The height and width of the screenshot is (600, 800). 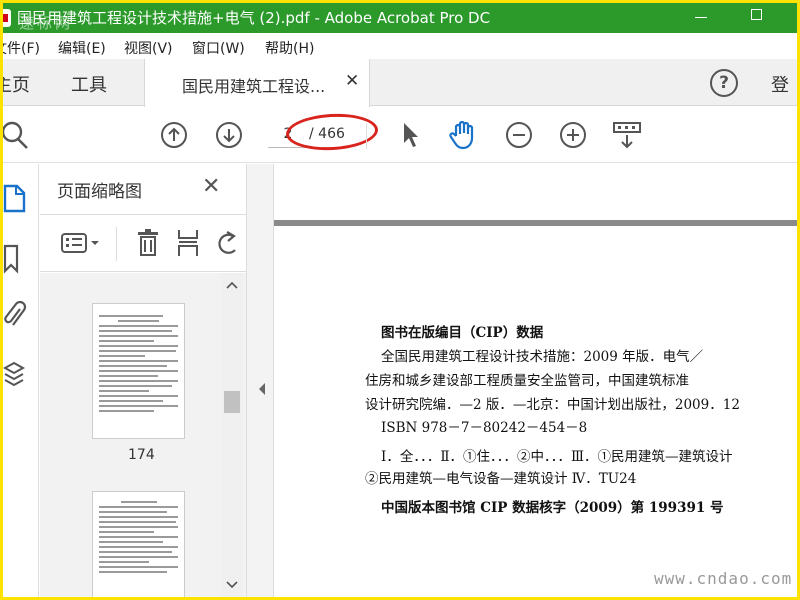 I want to click on doc-line-3: 住房和城乡建设部工程质量安全监管司，中国建筑标准, so click(x=527, y=381).